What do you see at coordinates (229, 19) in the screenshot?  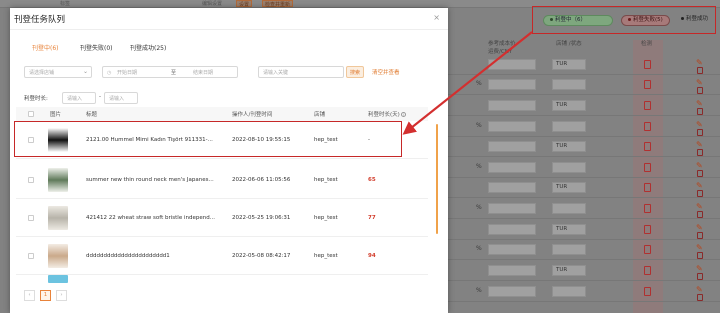 I see `modal-header: 刊登任务队列 ×` at bounding box center [229, 19].